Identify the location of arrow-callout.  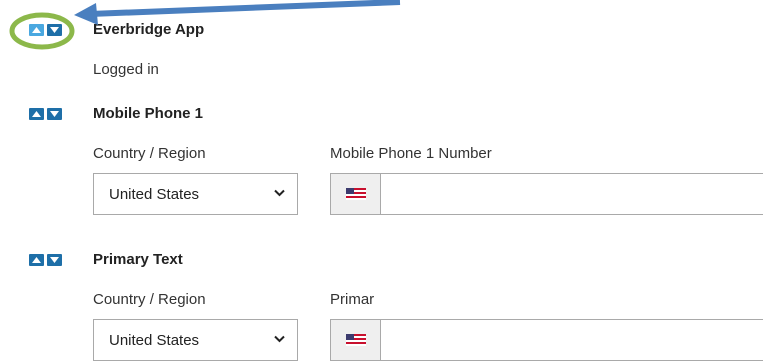
(245, 8).